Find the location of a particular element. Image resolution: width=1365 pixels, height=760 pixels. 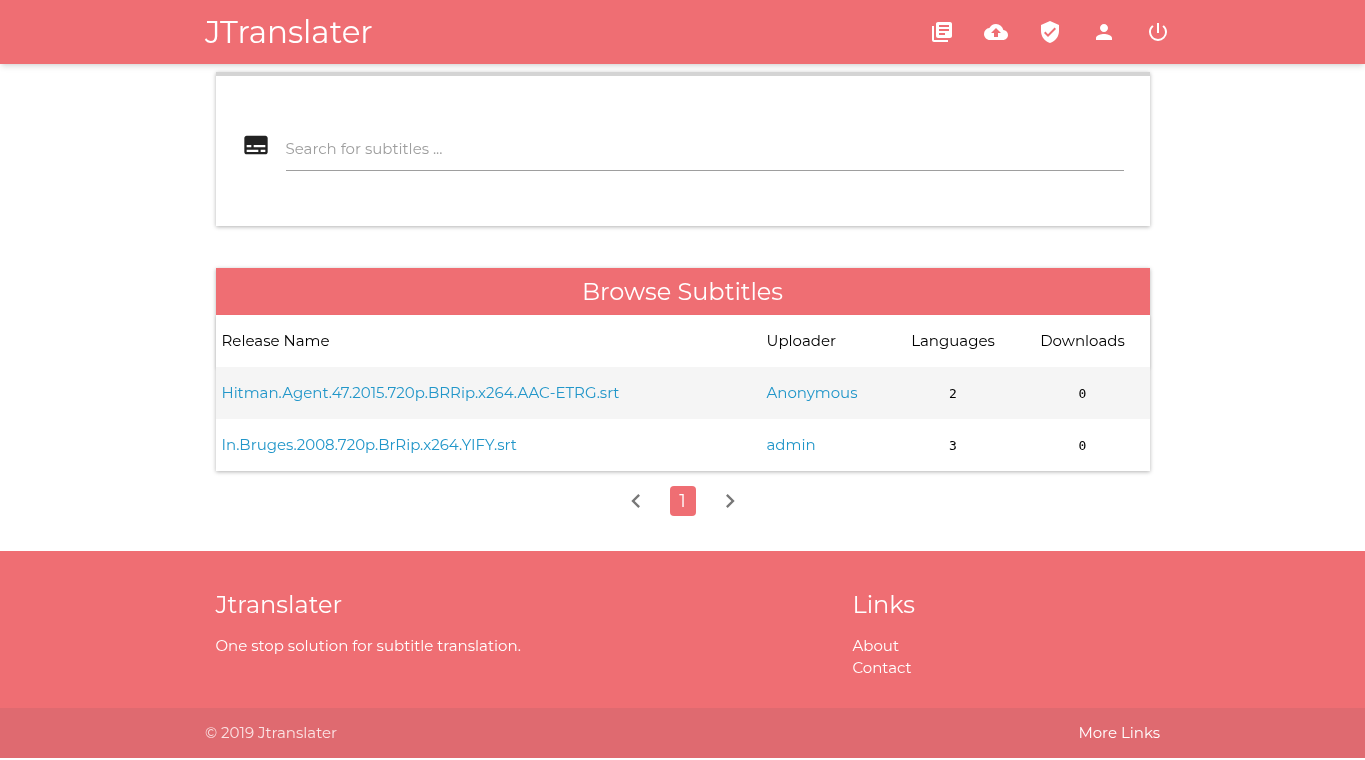

links-title: Links is located at coordinates (883, 605).